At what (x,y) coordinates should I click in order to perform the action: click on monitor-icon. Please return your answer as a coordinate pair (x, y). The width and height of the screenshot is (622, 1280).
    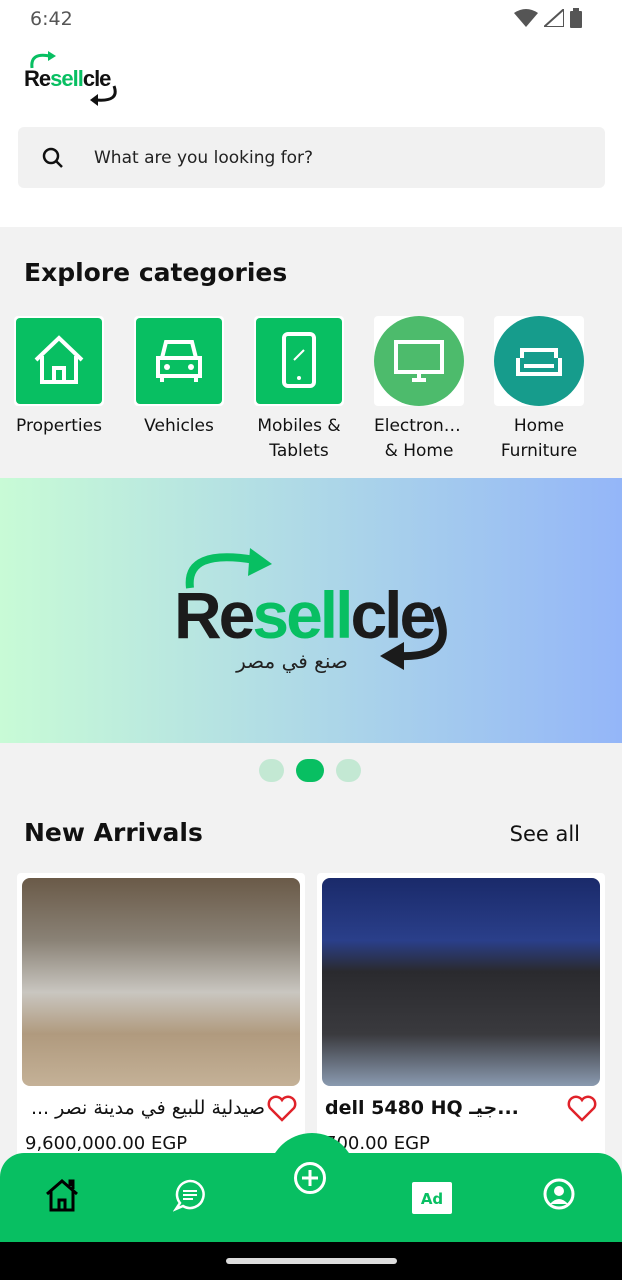
    Looking at the image, I should click on (419, 361).